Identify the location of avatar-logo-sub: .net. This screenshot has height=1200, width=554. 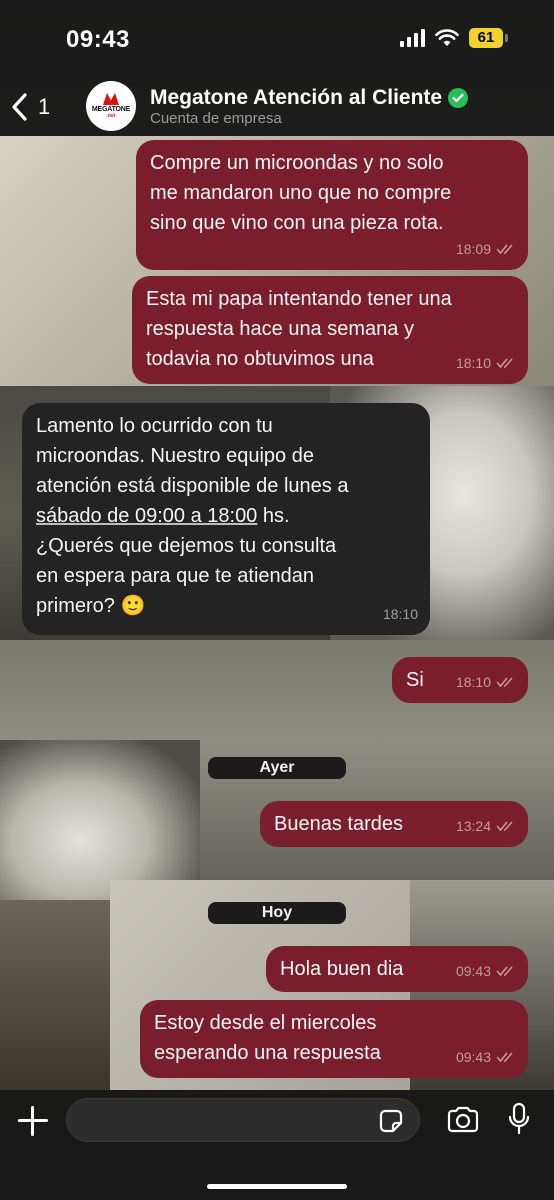
(111, 116).